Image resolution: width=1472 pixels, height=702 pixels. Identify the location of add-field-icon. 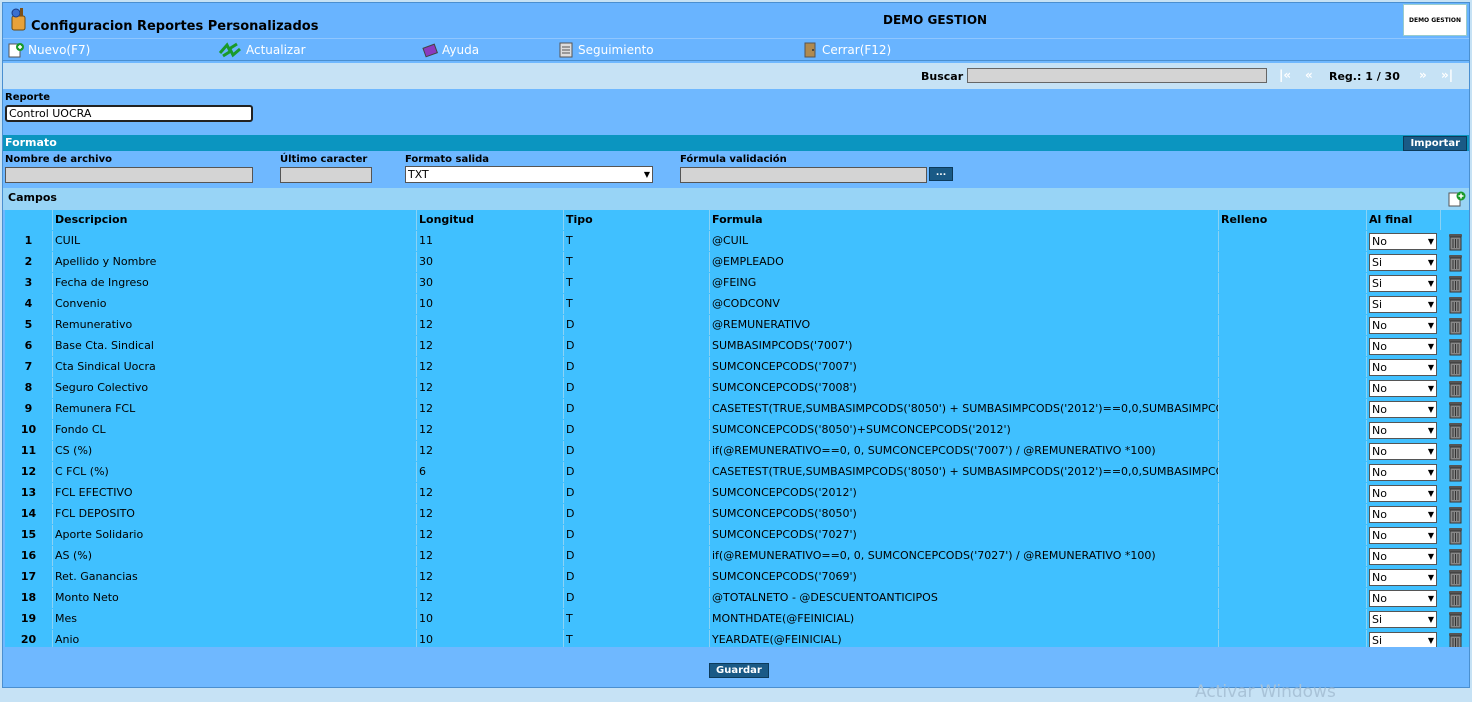
(1457, 199).